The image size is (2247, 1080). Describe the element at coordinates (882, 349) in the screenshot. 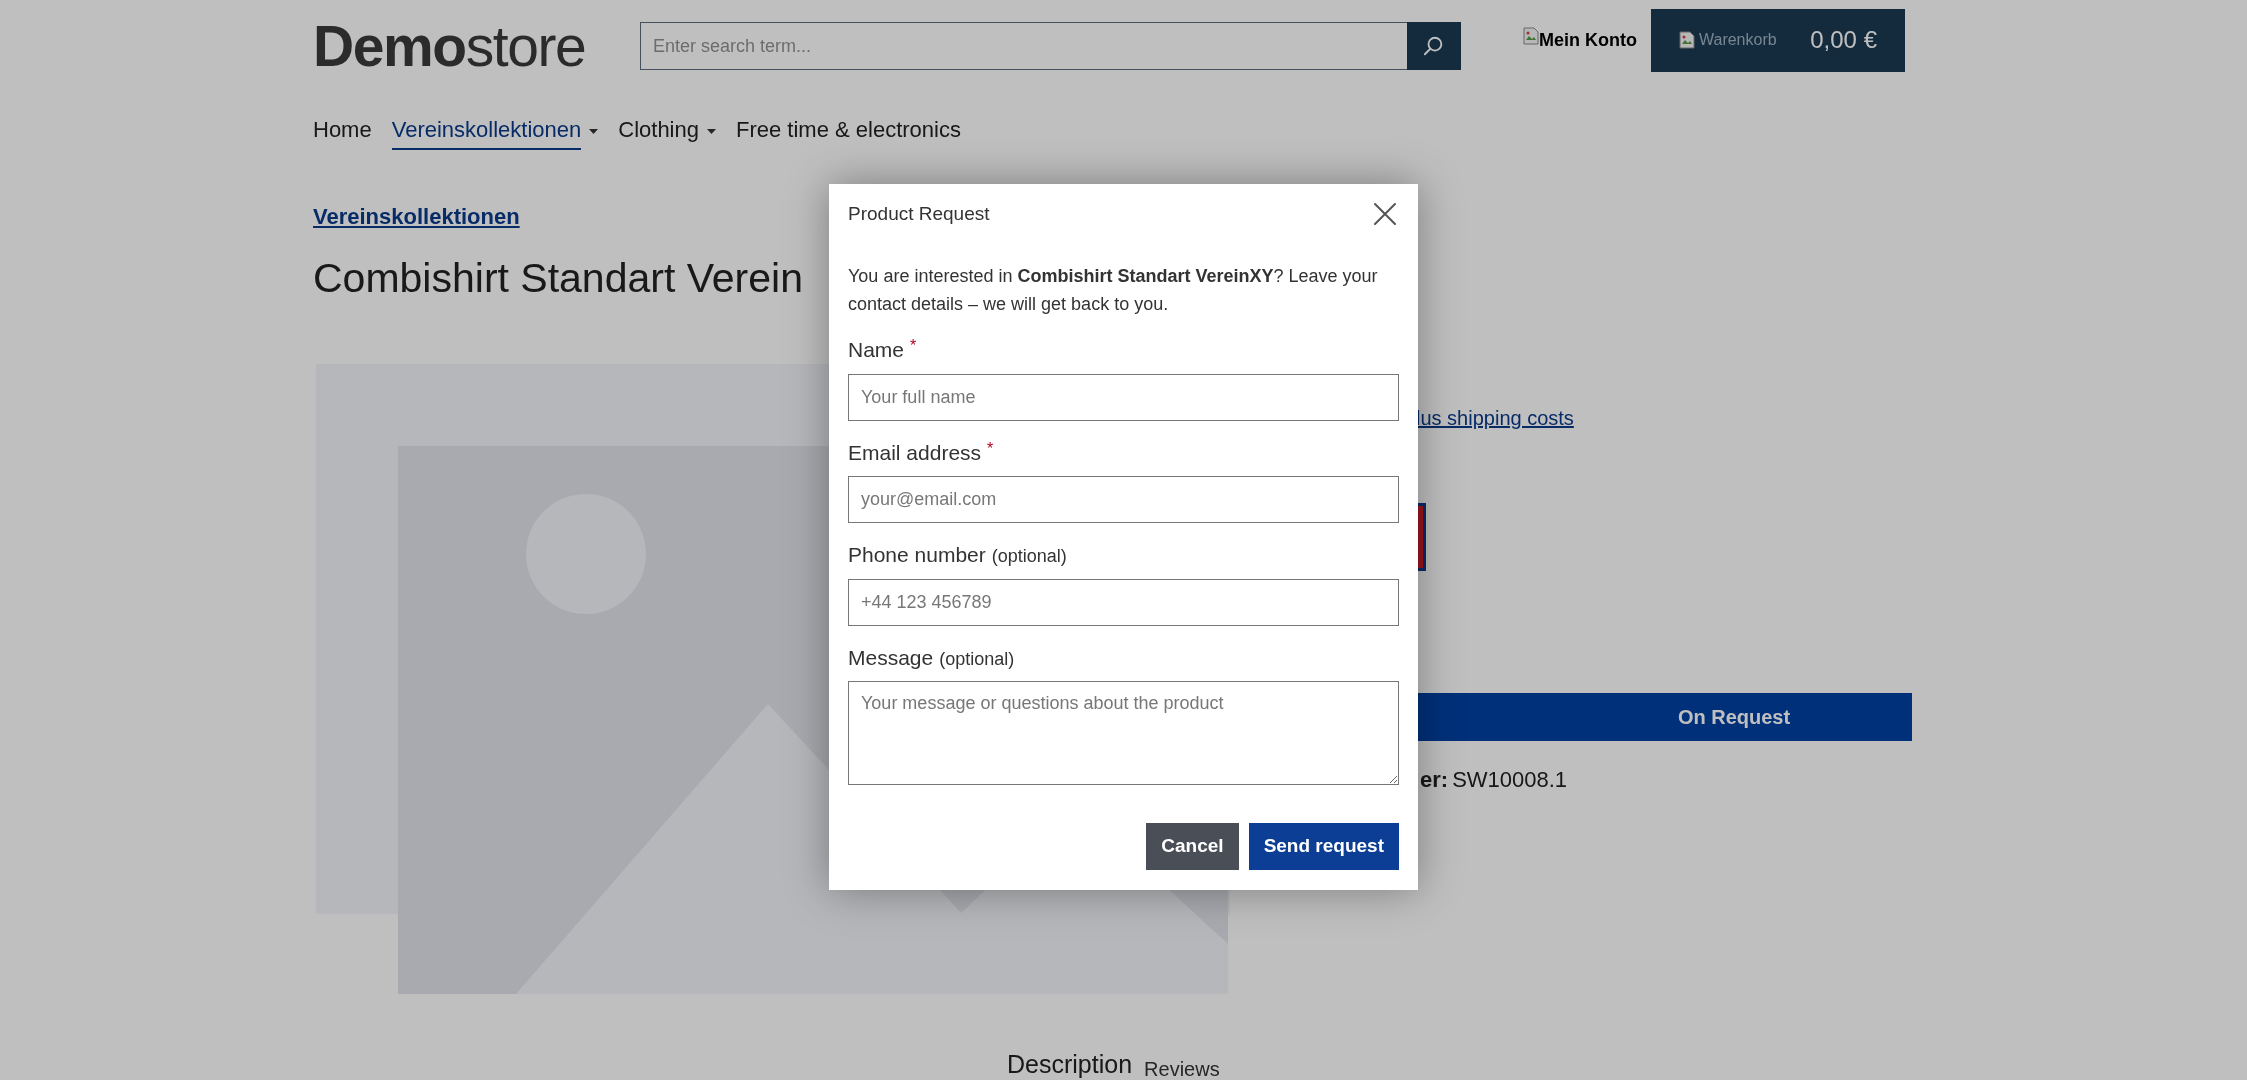

I see `field-label: Name *` at that location.